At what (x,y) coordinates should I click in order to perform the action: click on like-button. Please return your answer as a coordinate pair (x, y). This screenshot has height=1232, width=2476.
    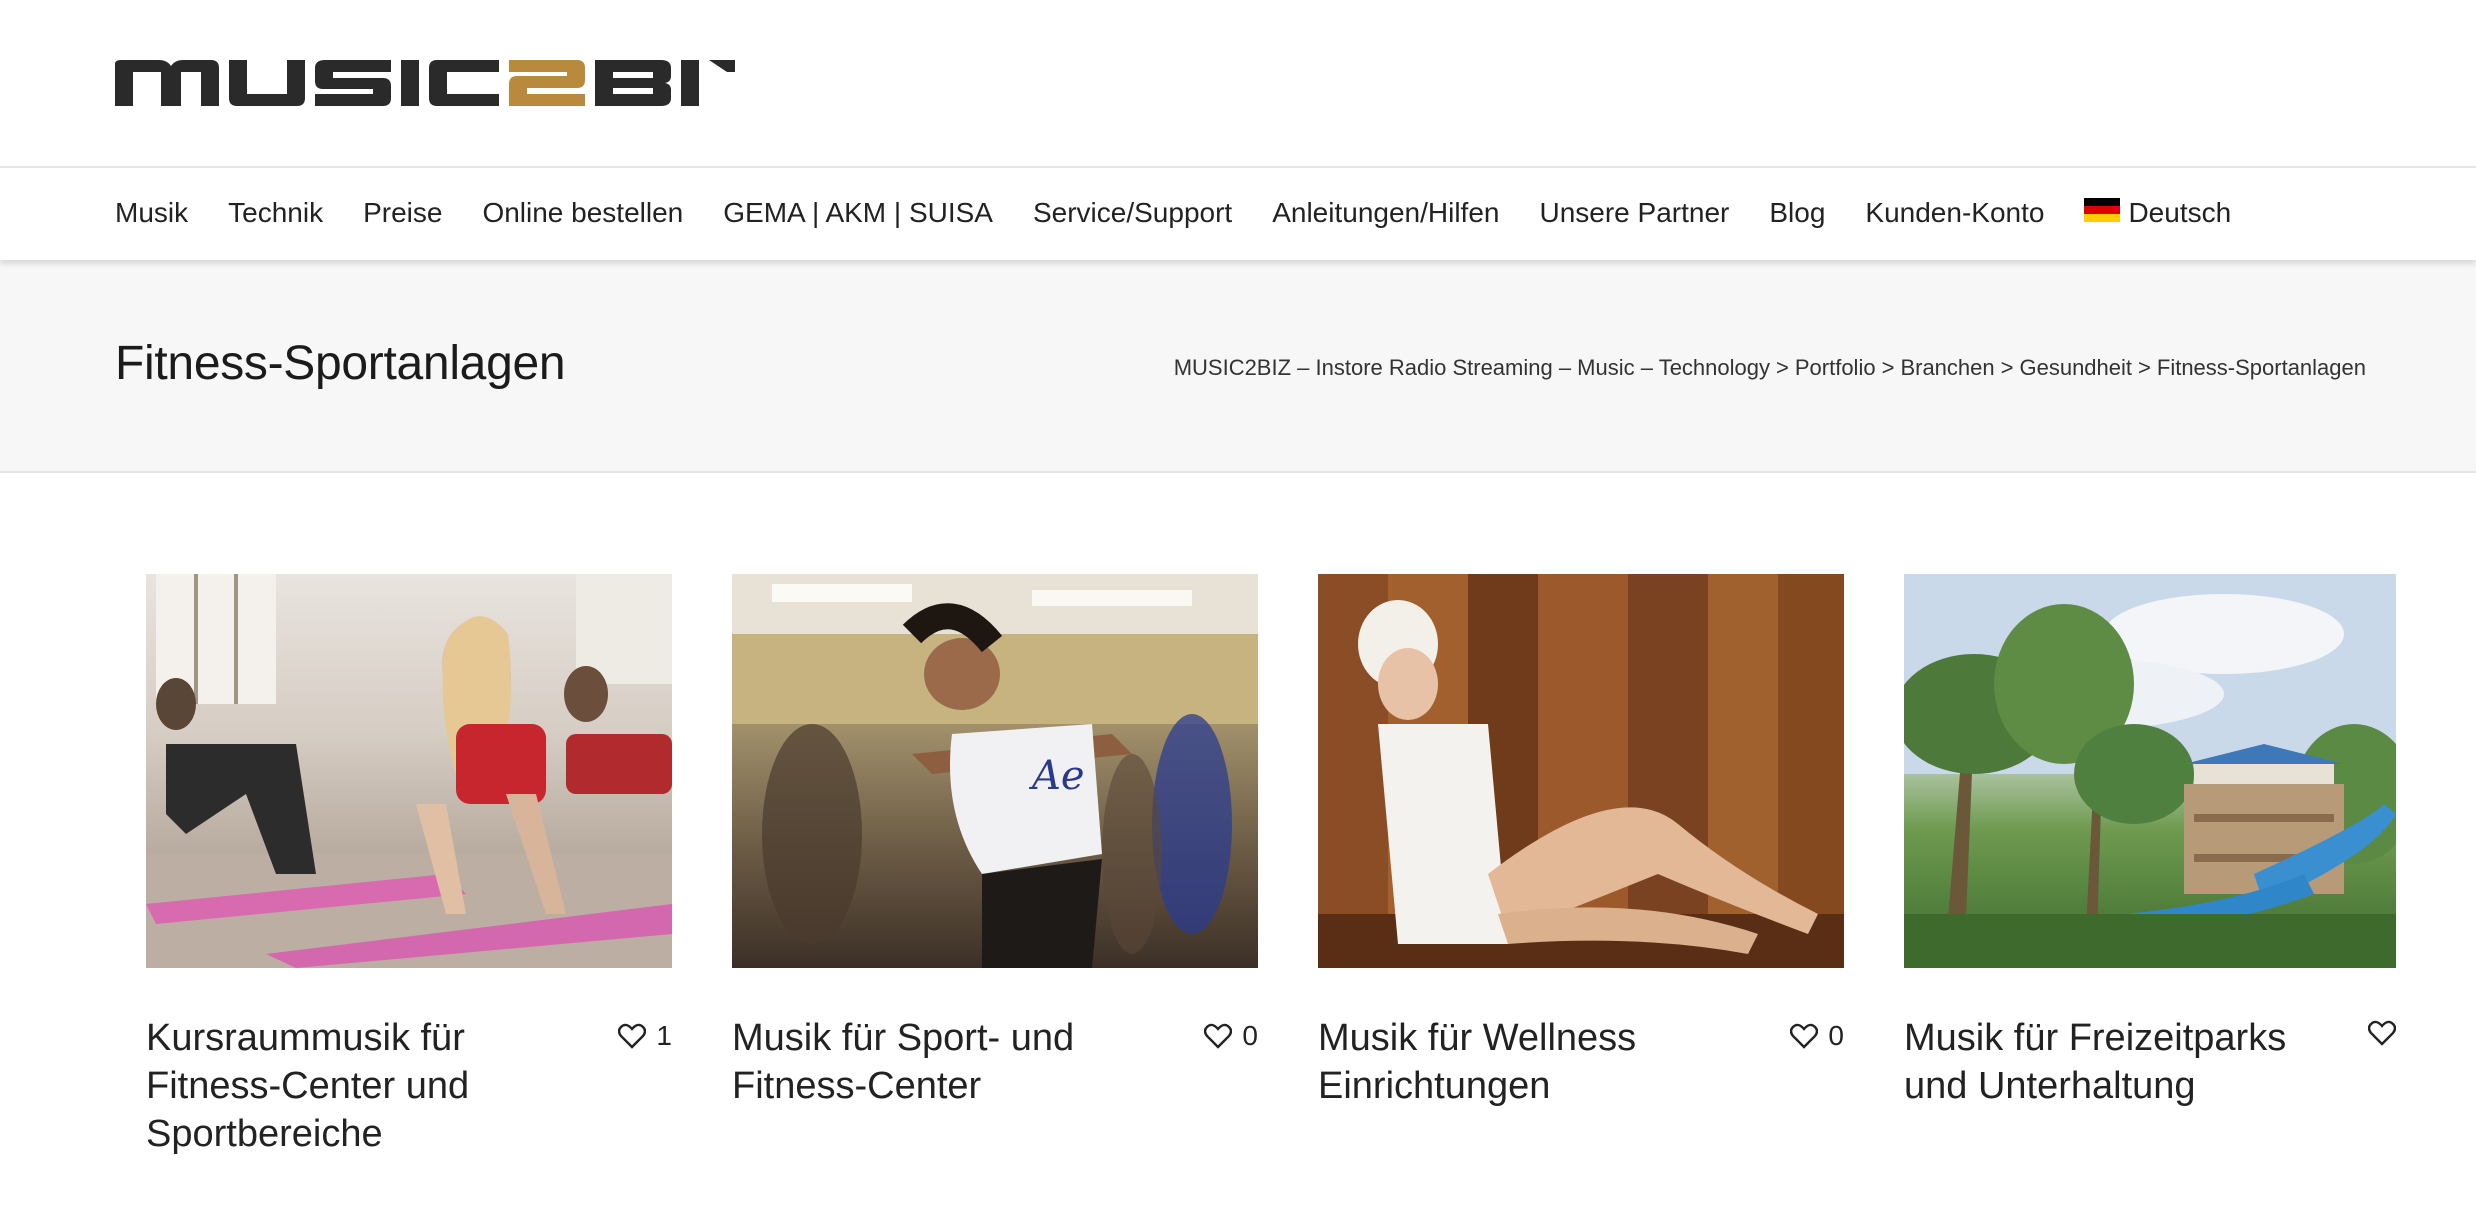
    Looking at the image, I should click on (2387, 1033).